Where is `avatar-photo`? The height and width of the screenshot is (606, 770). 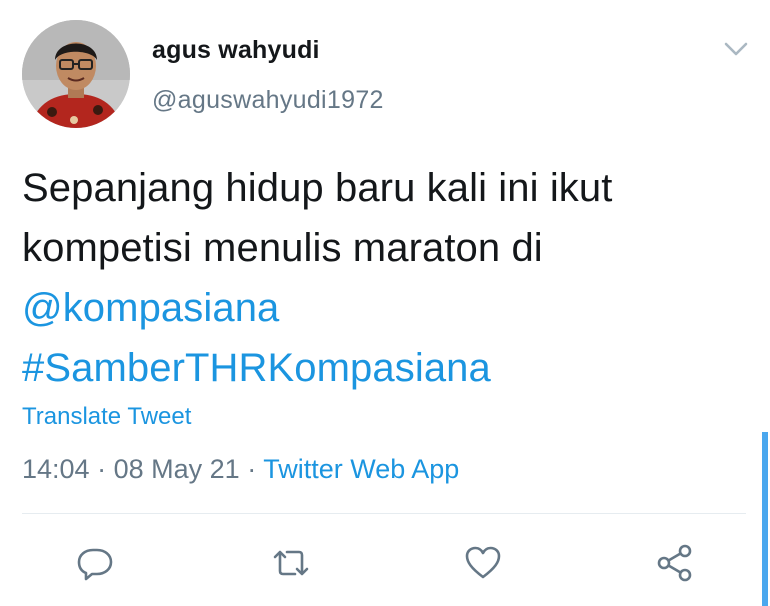 avatar-photo is located at coordinates (76, 74).